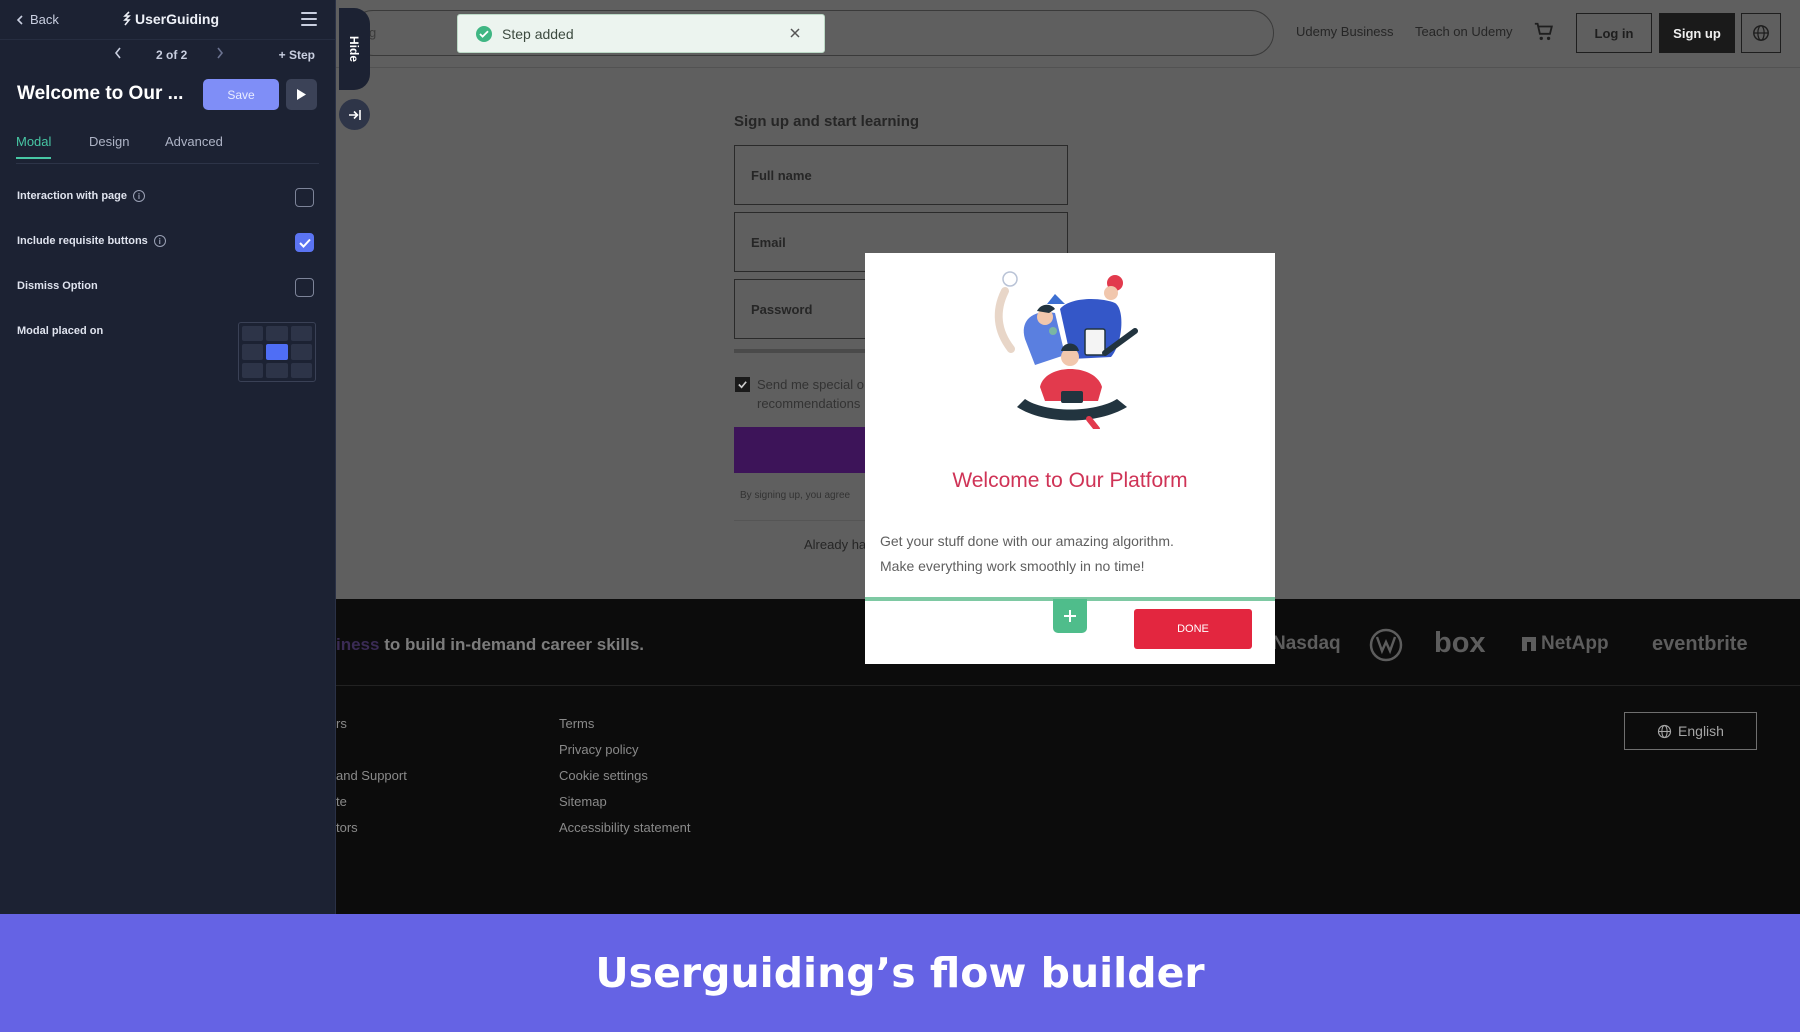 The width and height of the screenshot is (1800, 1032). I want to click on plus-icon, so click(1070, 616).